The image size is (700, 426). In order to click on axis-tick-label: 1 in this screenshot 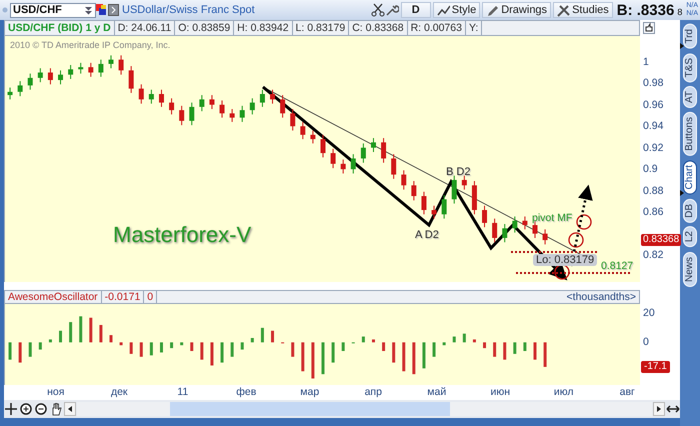, I will do `click(646, 62)`.